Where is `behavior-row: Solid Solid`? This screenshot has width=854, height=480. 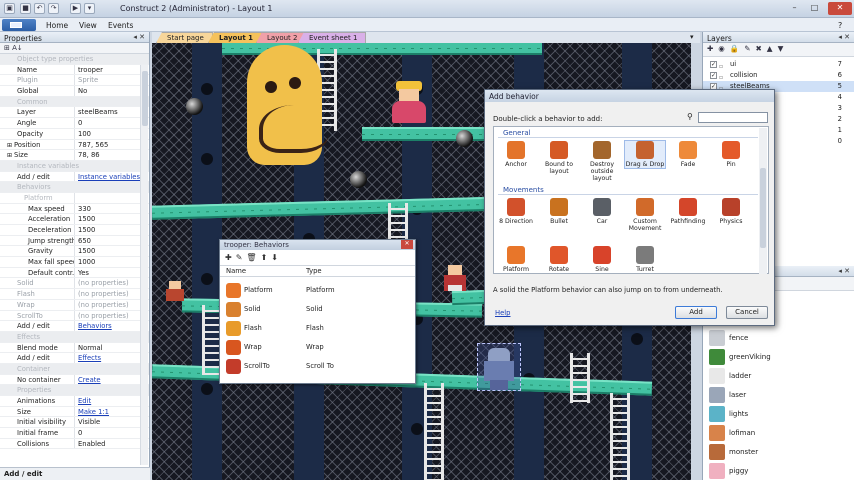 behavior-row: Solid Solid is located at coordinates (317, 309).